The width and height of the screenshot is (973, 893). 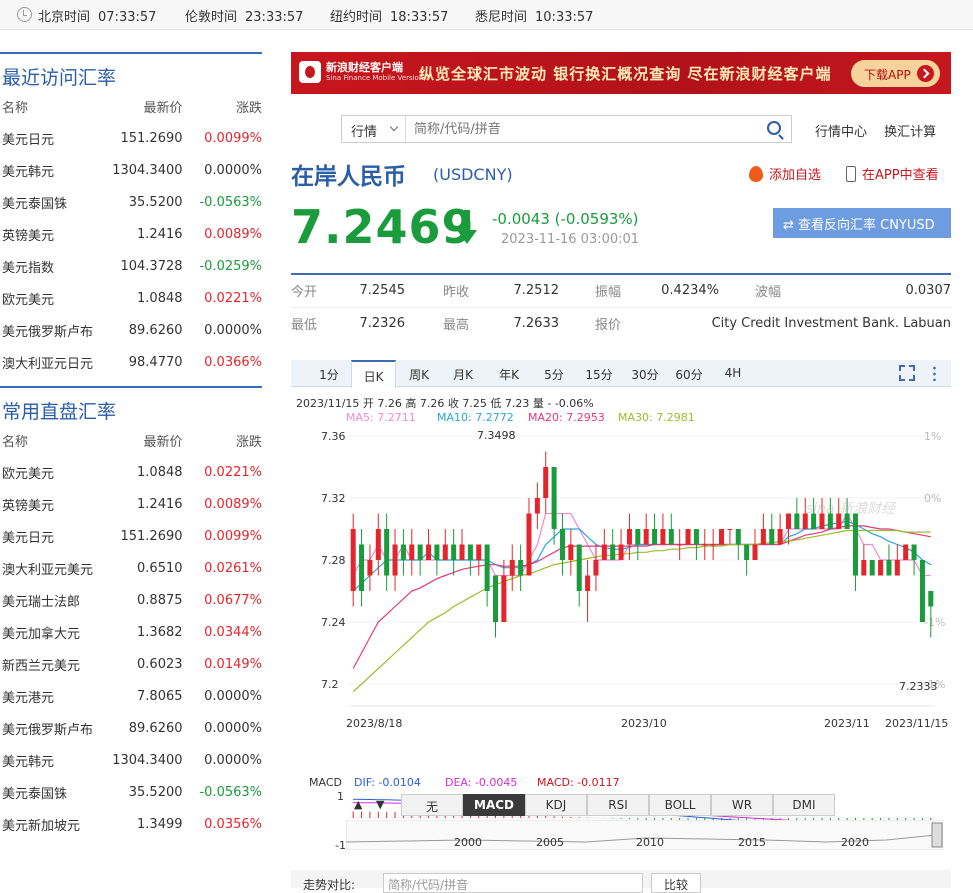 What do you see at coordinates (131, 632) in the screenshot?
I see `rate-row: 美元加拿大元 1.3682 0.0344%` at bounding box center [131, 632].